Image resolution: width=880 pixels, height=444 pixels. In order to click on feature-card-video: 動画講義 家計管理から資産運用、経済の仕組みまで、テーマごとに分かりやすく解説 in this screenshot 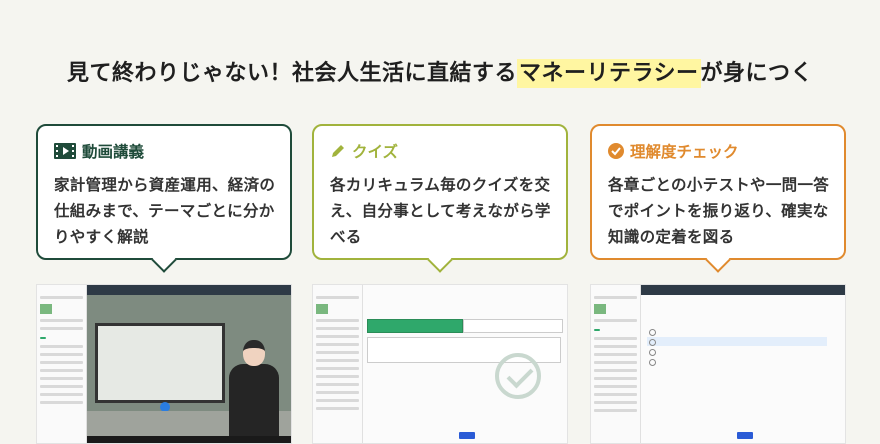, I will do `click(164, 198)`.